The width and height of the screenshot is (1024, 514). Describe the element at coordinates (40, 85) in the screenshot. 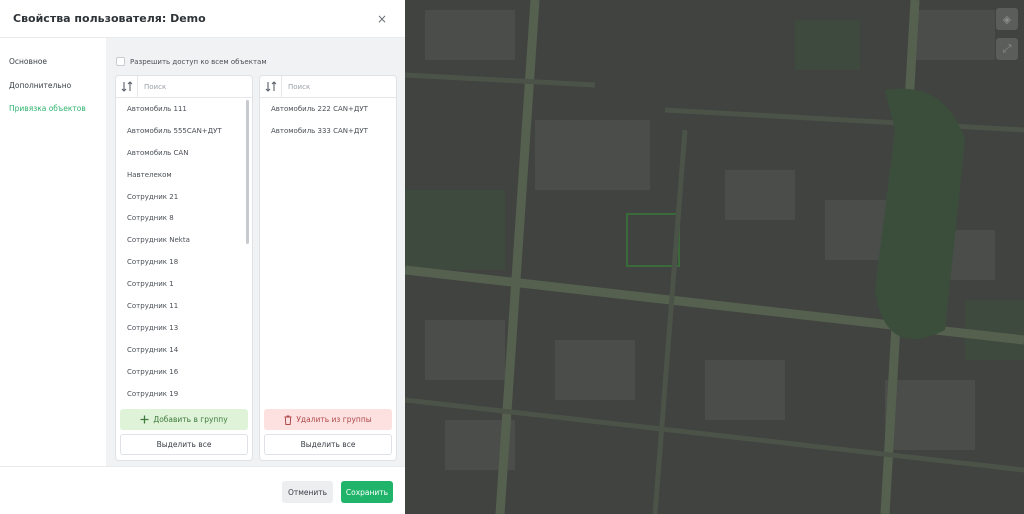

I see `nav-item-additional: Дополнительно` at that location.